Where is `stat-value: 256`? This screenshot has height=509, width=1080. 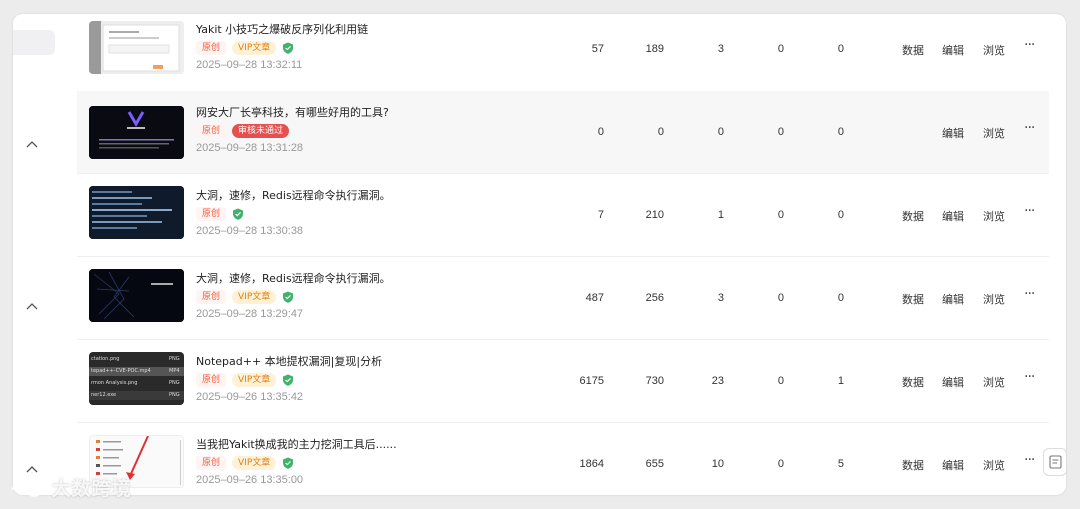 stat-value: 256 is located at coordinates (654, 298).